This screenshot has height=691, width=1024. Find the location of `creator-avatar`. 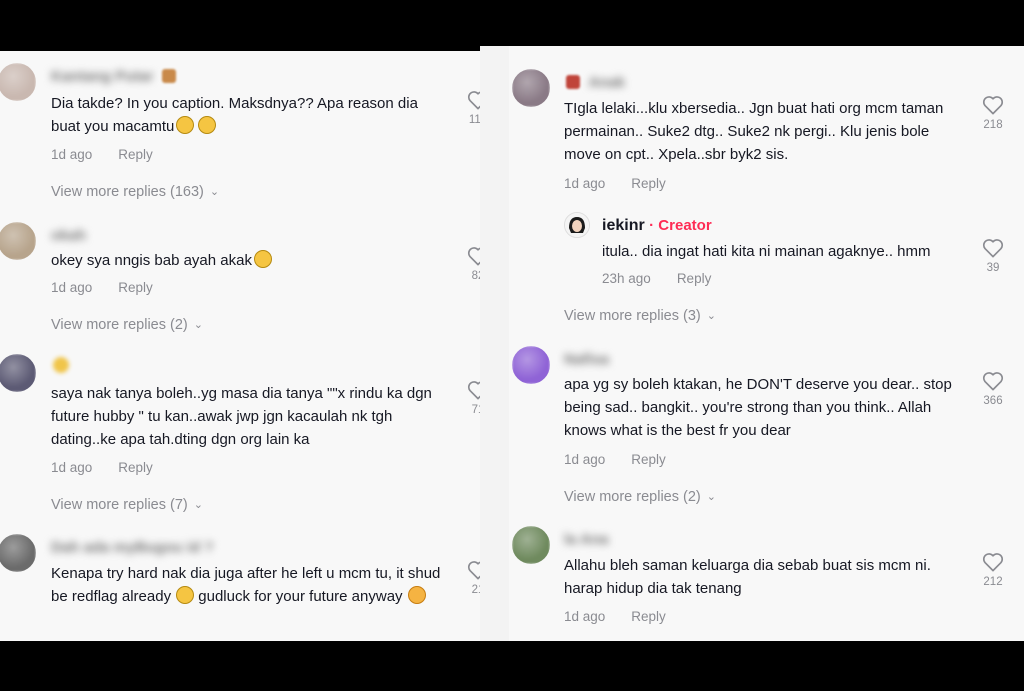

creator-avatar is located at coordinates (577, 225).